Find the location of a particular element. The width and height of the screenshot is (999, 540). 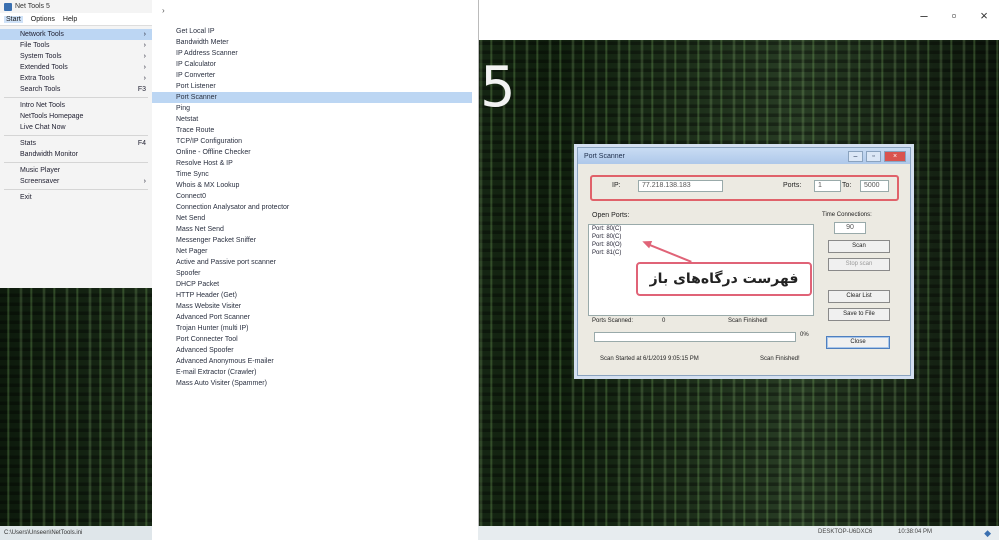

tool-category-item: Music Player is located at coordinates (76, 170).